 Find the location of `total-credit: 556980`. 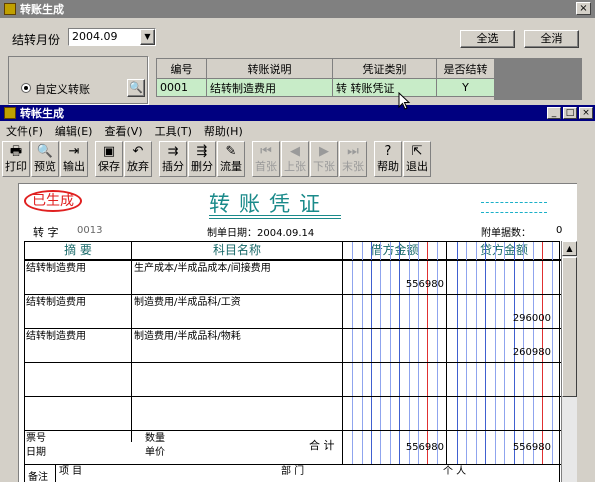

total-credit: 556980 is located at coordinates (531, 447).